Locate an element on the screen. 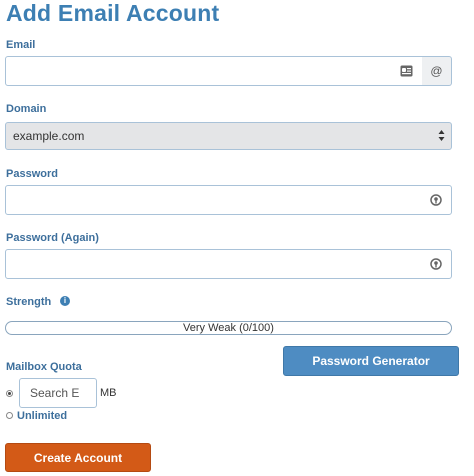  domain-label: Domain is located at coordinates (26, 109).